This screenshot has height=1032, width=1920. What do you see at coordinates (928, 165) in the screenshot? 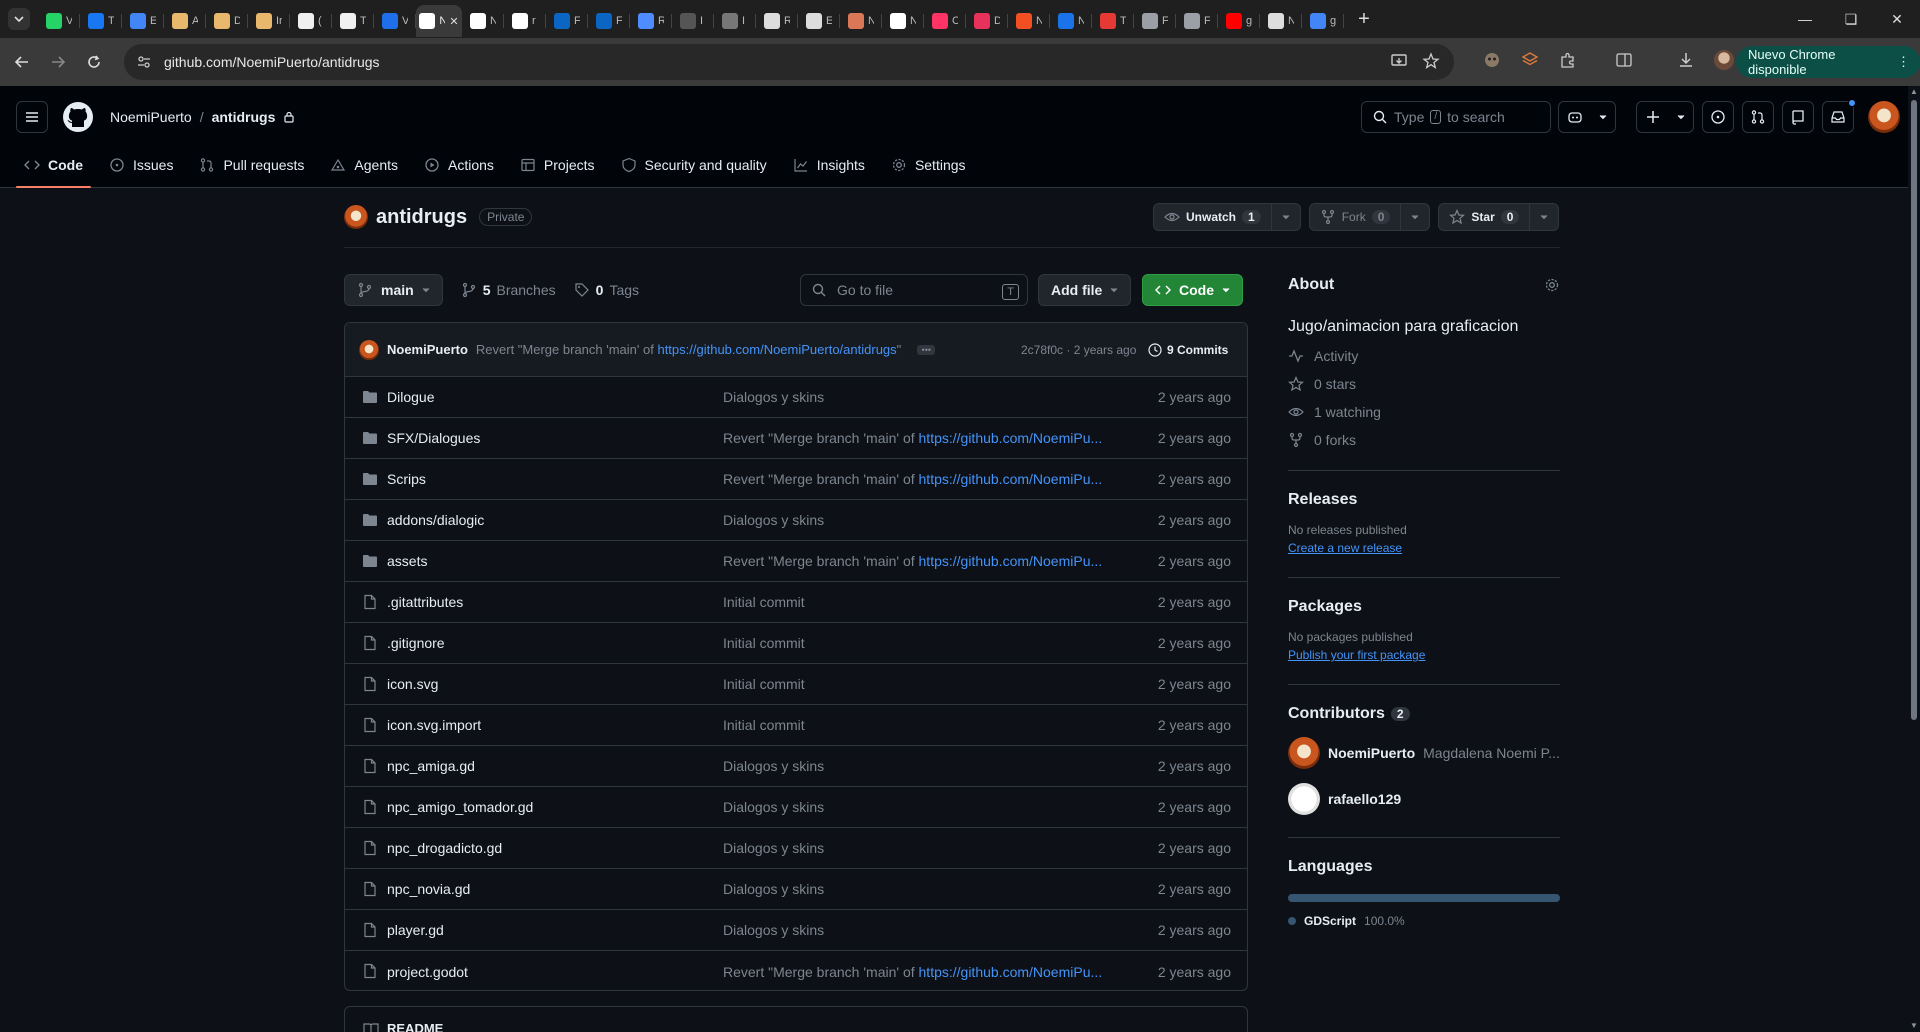
I see `tab-settings: Settings` at bounding box center [928, 165].